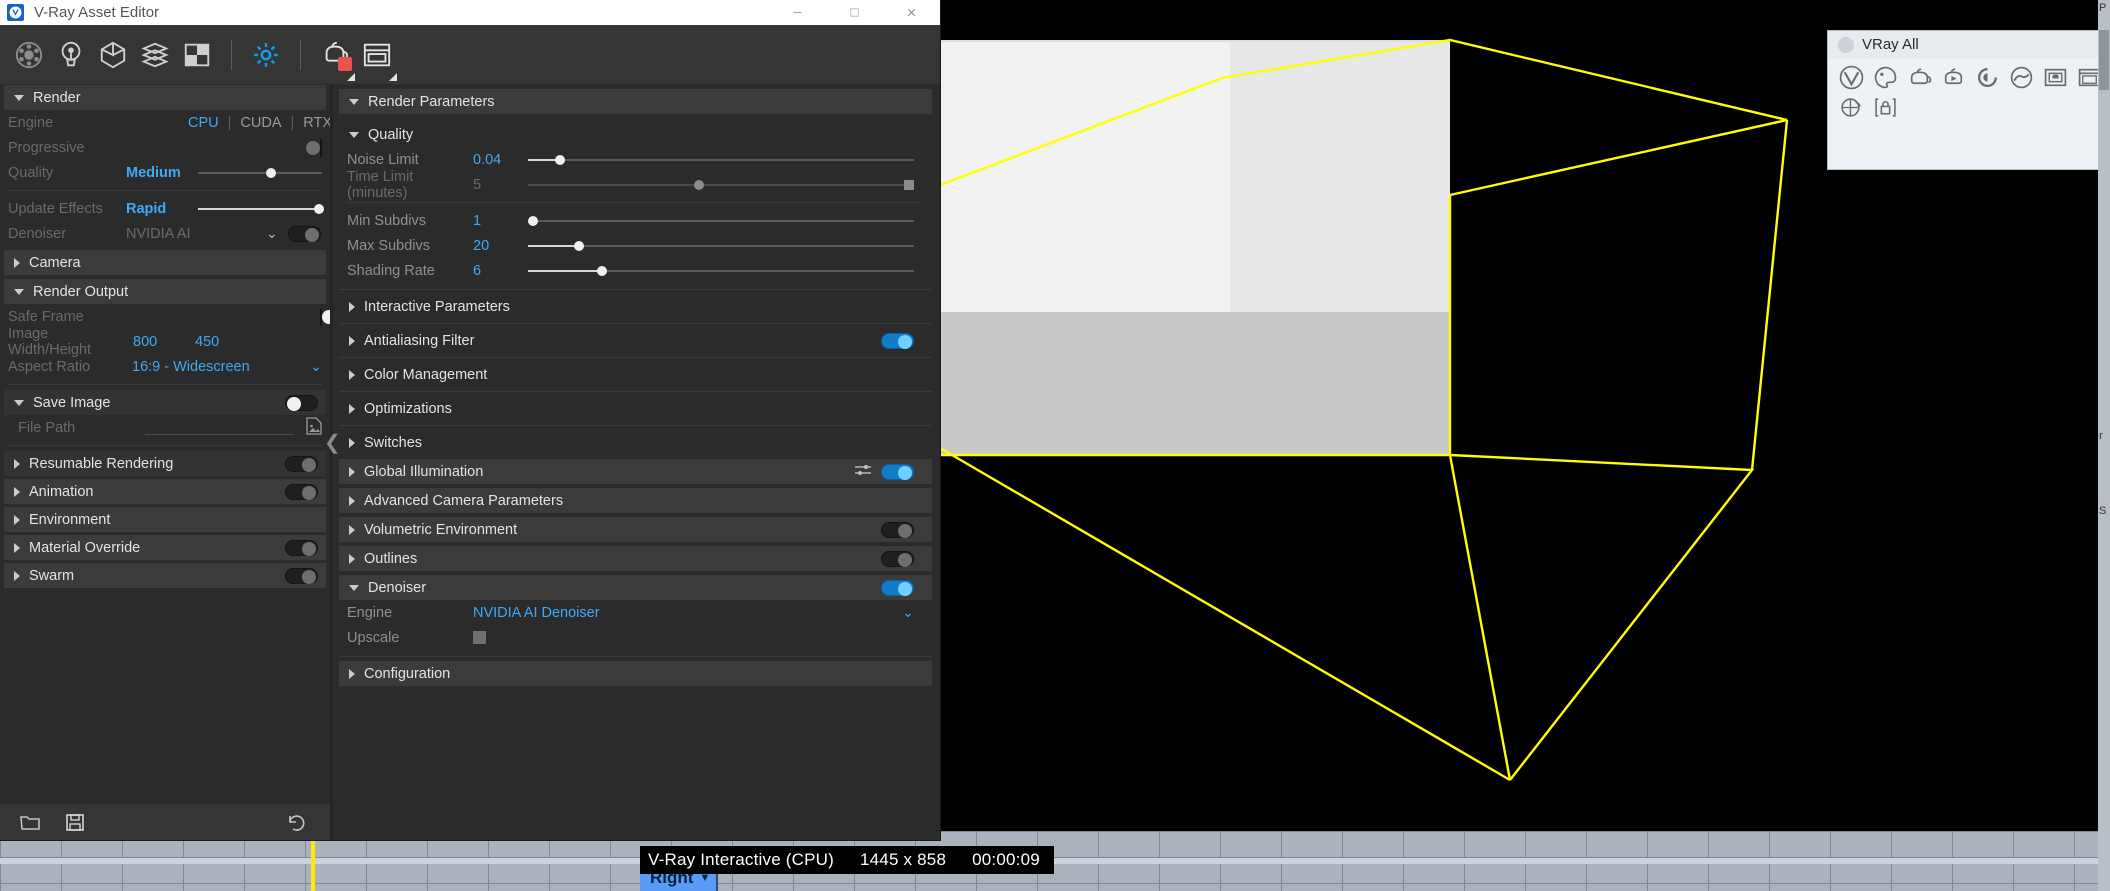 The height and width of the screenshot is (891, 2110). What do you see at coordinates (897, 471) in the screenshot?
I see `global-illumination-toggle` at bounding box center [897, 471].